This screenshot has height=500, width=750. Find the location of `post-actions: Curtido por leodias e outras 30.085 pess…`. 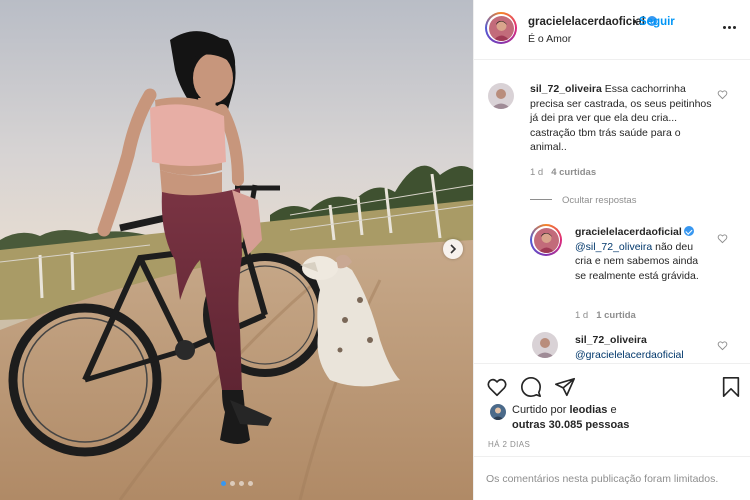

post-actions: Curtido por leodias e outras 30.085 pess… is located at coordinates (612, 431).